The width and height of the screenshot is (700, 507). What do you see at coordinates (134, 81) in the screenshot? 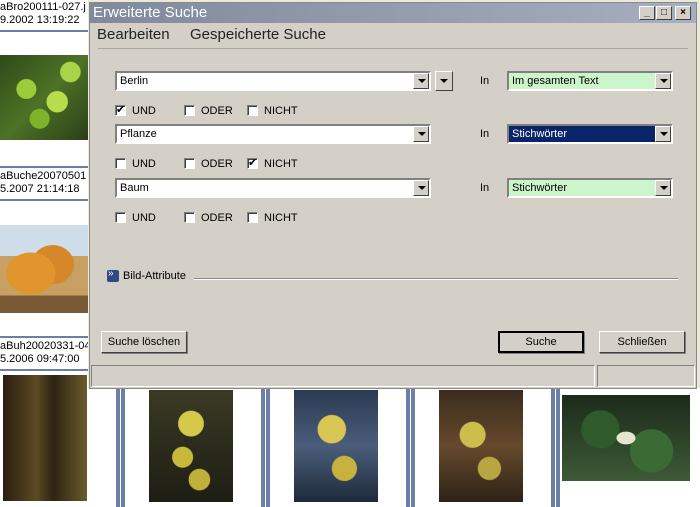
I see `search-term-value: Berlin` at bounding box center [134, 81].